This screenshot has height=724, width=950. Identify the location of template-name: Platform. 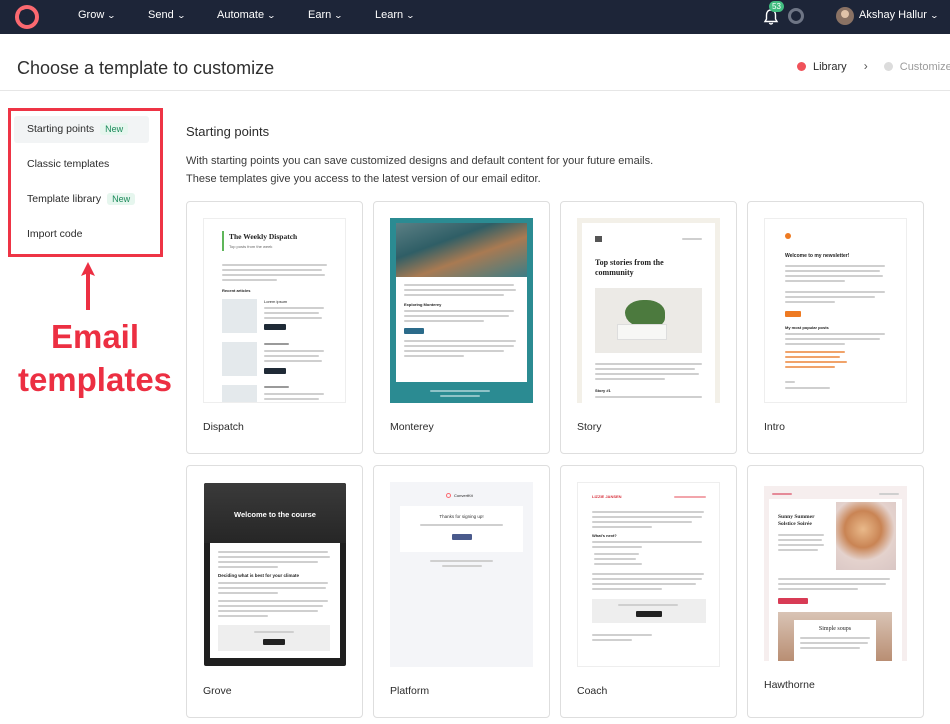
(410, 691).